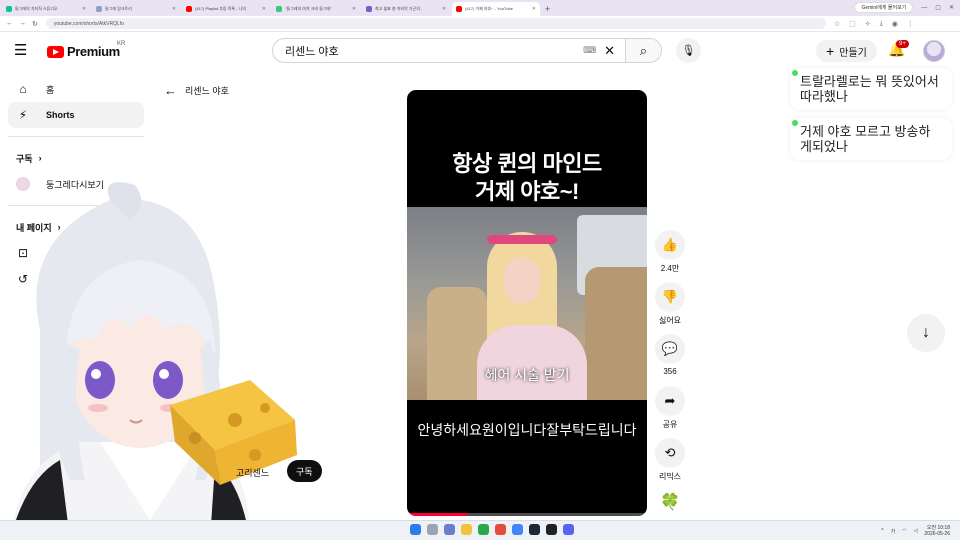 The image size is (960, 540). Describe the element at coordinates (688, 50) in the screenshot. I see `voice-search-mic-icon: 🎙` at that location.